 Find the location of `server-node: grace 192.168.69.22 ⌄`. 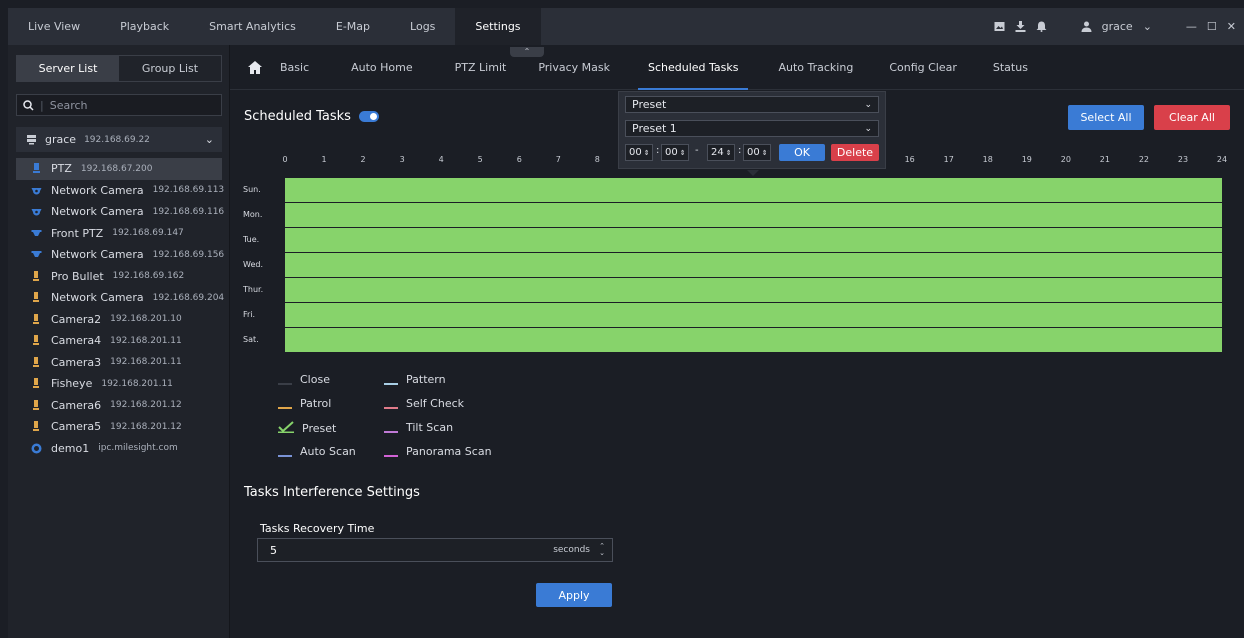

server-node: grace 192.168.69.22 ⌄ is located at coordinates (119, 139).